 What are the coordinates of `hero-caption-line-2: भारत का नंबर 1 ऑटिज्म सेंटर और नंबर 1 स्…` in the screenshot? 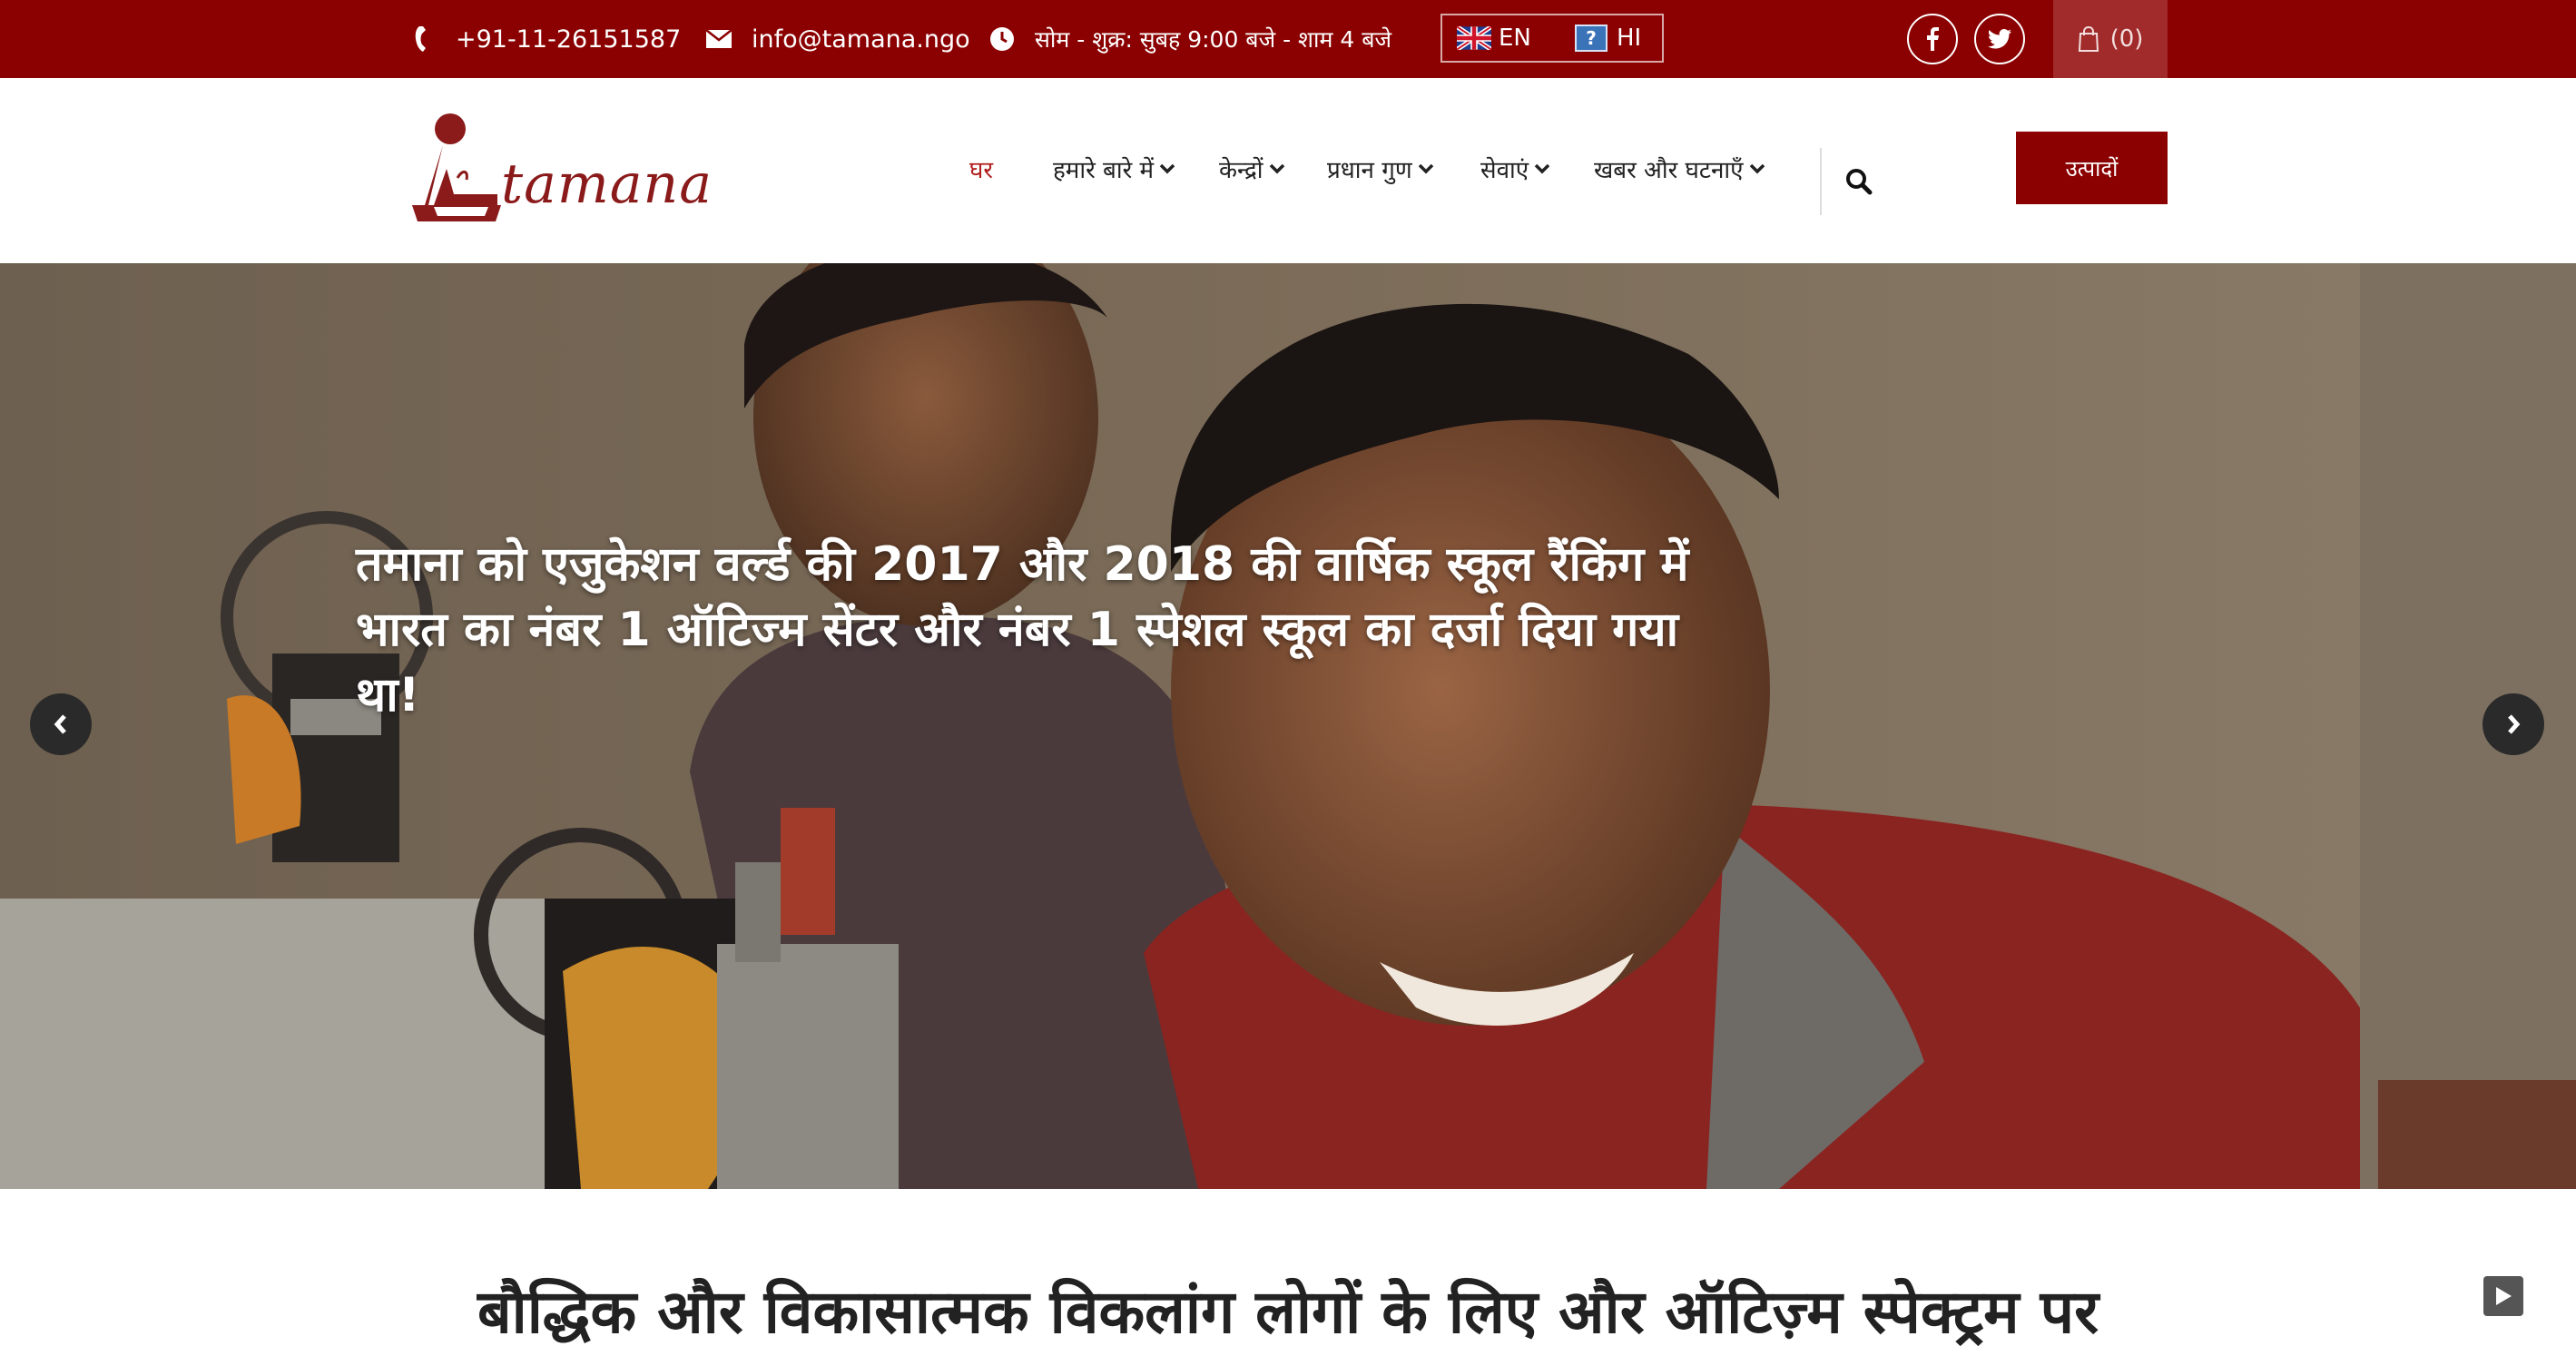 It's located at (1018, 630).